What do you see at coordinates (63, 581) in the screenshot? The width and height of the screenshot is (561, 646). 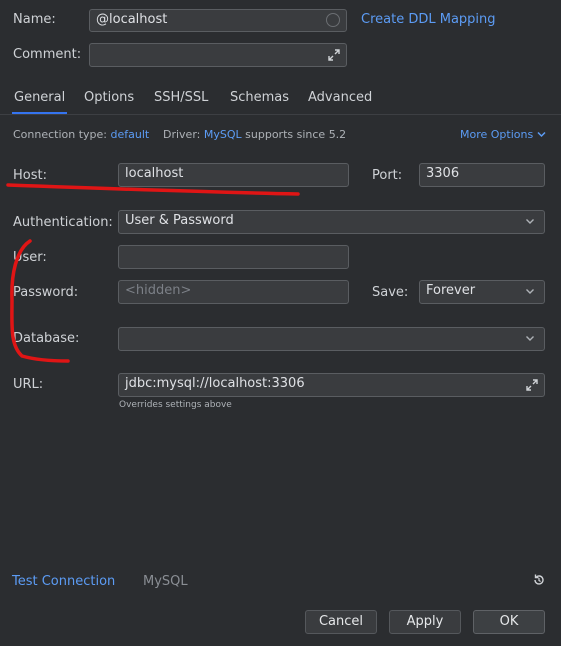 I see `test-connection-link: Test Connection` at bounding box center [63, 581].